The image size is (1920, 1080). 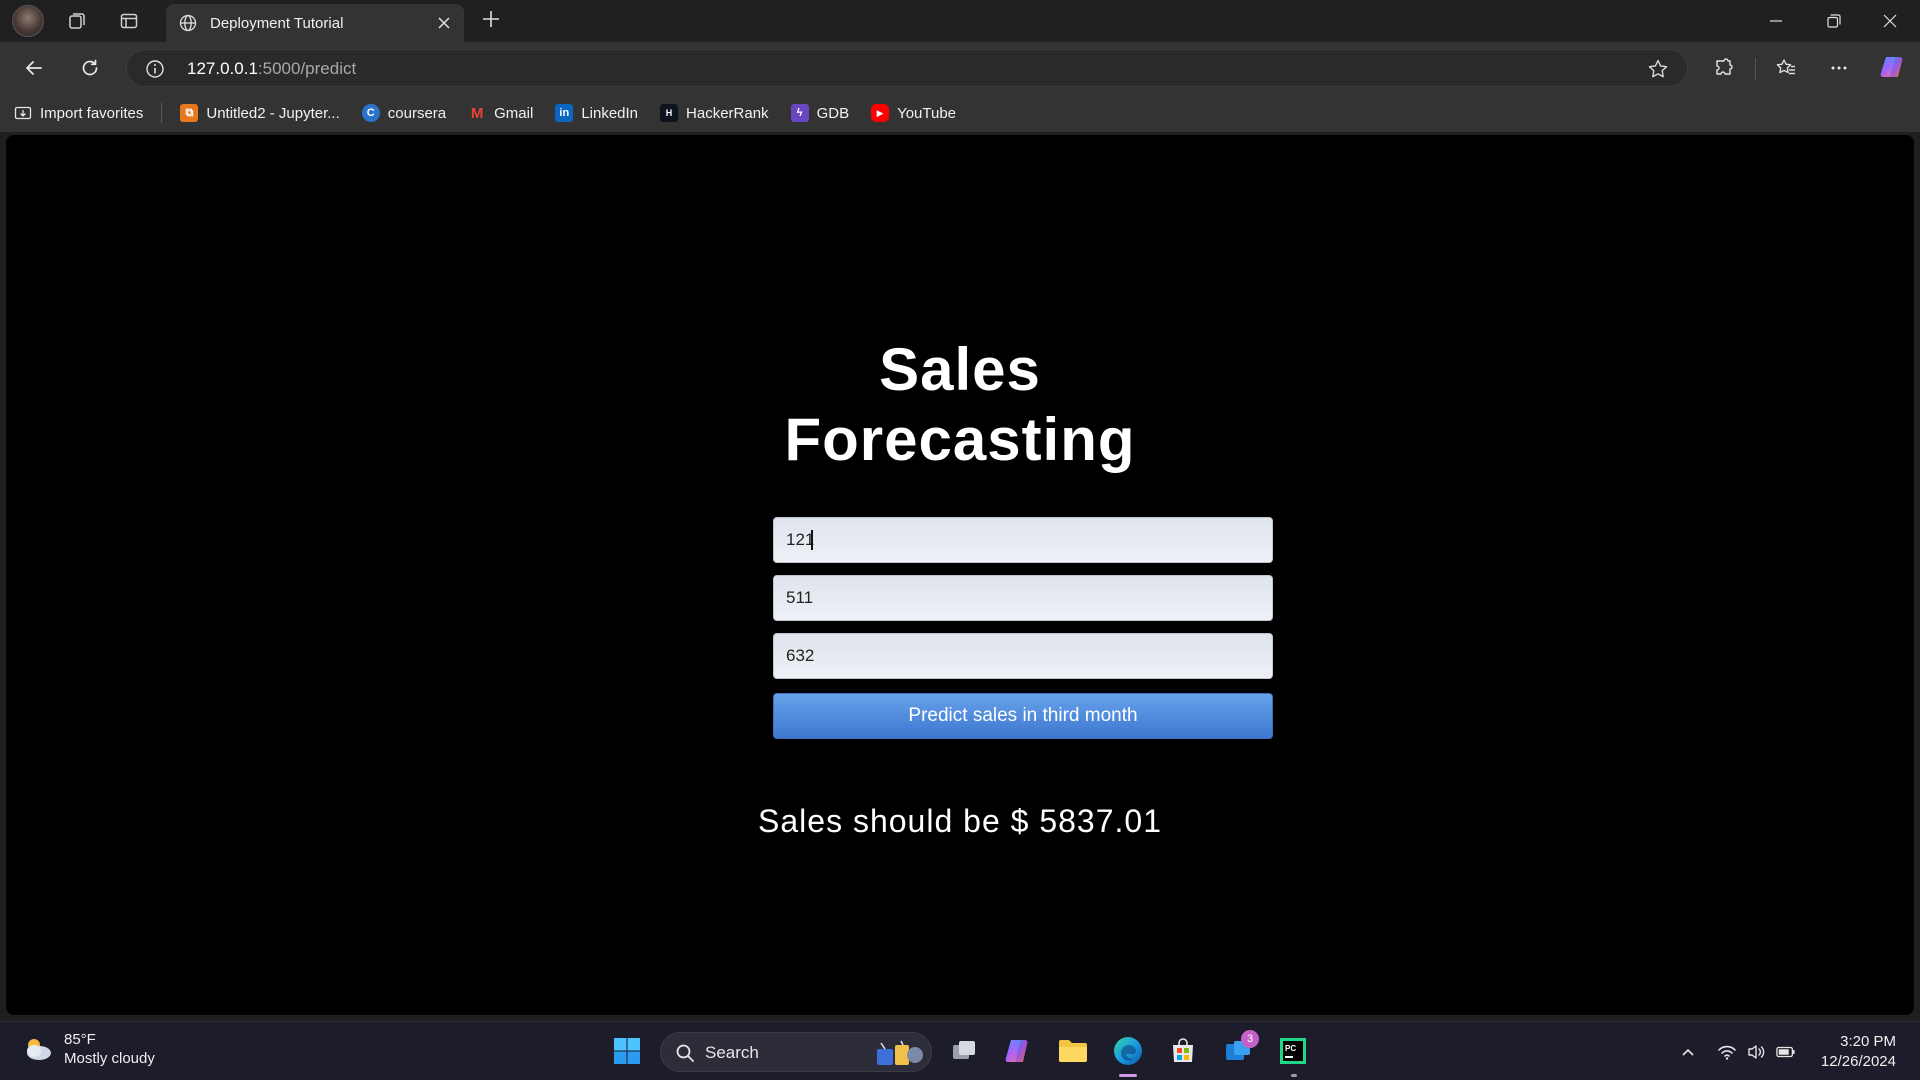 What do you see at coordinates (109, 1058) in the screenshot?
I see `weather-condition: Mostly cloudy` at bounding box center [109, 1058].